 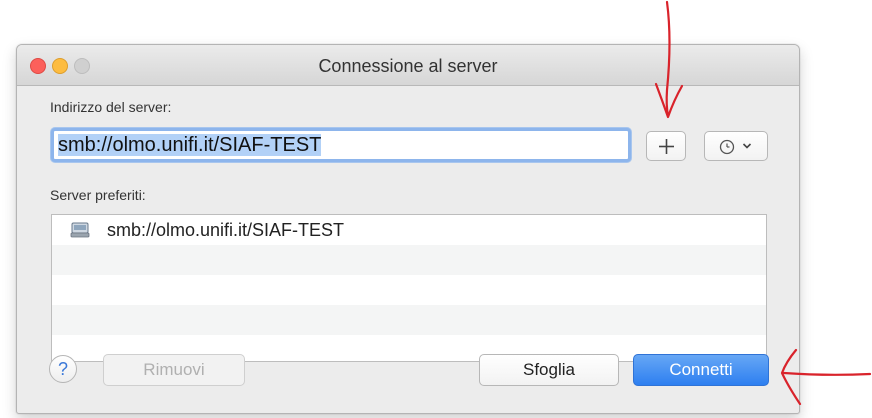 What do you see at coordinates (701, 370) in the screenshot?
I see `connect-button: Connetti` at bounding box center [701, 370].